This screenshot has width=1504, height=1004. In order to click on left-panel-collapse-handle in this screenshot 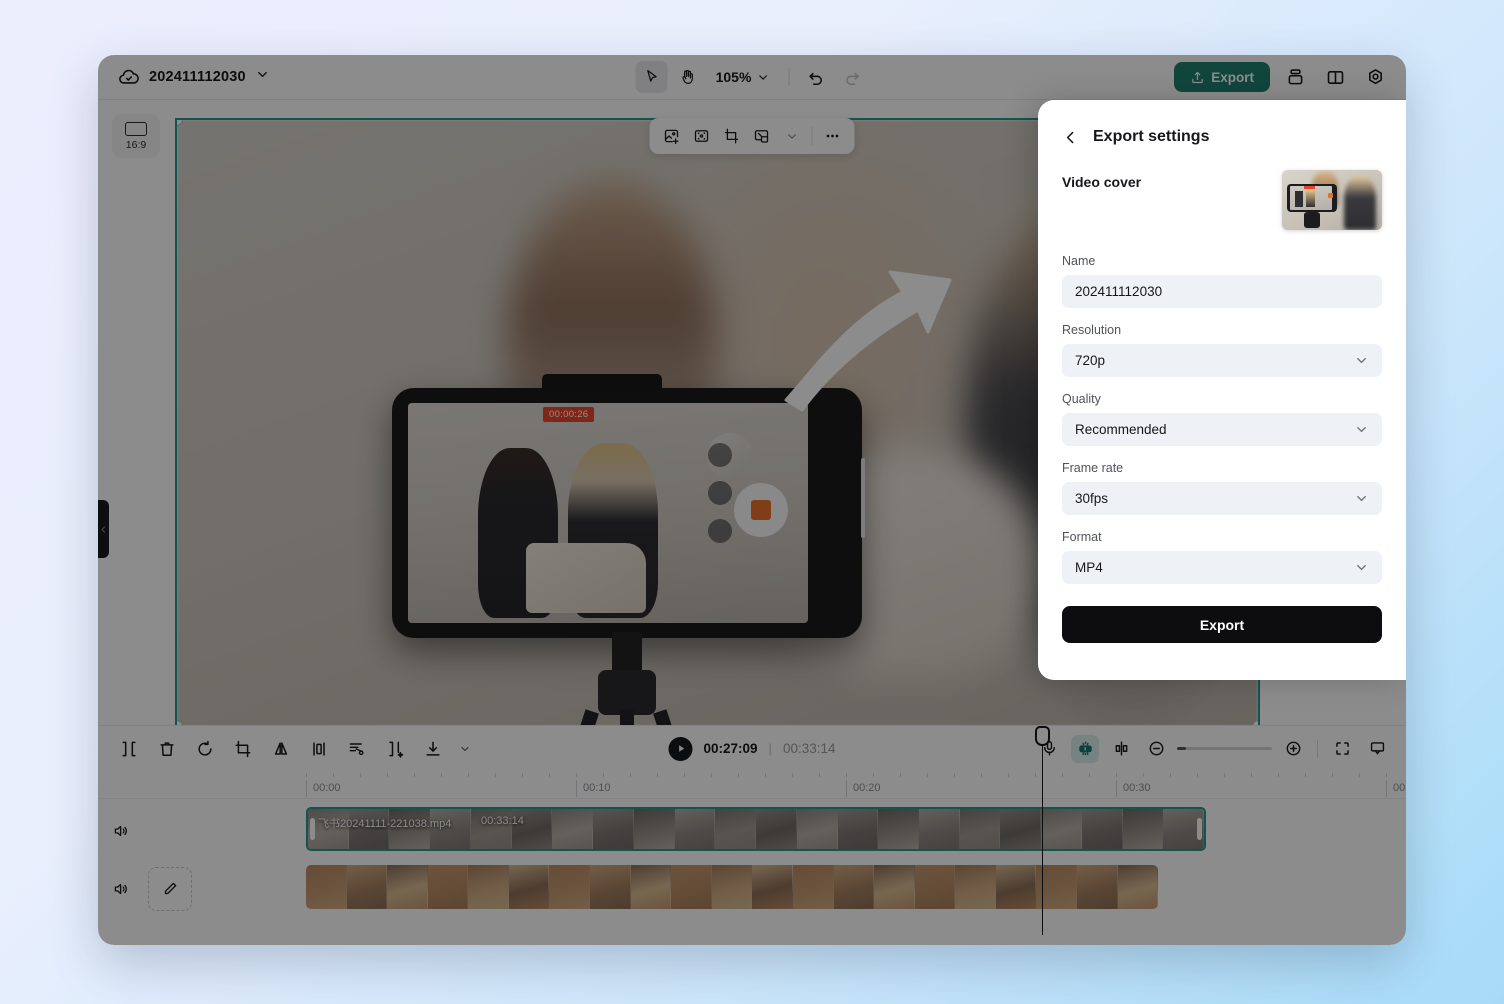, I will do `click(103, 529)`.